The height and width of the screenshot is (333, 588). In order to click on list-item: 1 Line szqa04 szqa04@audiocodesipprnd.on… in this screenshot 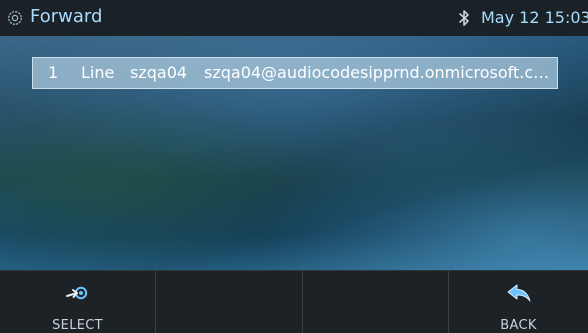, I will do `click(295, 73)`.